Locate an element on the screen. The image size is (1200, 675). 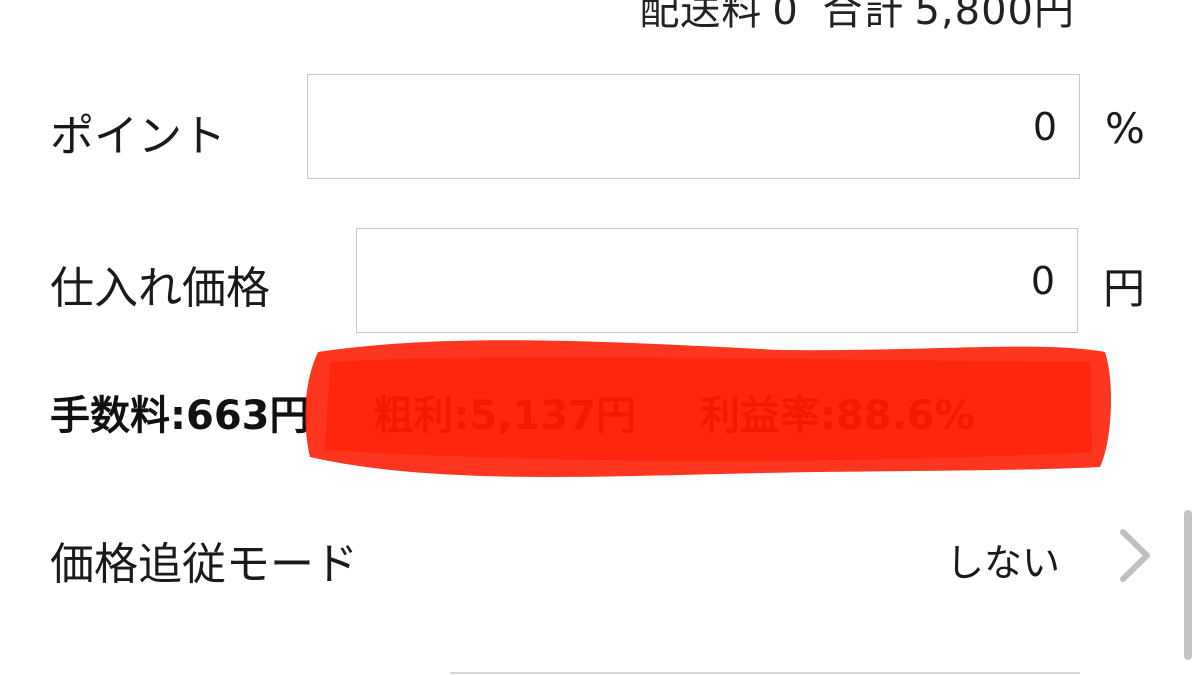
purchase-price-unit: 円 is located at coordinates (1124, 288).